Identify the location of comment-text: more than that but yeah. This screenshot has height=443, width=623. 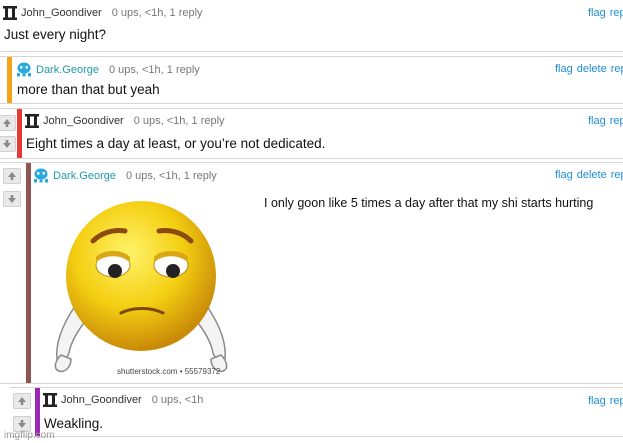
(88, 89).